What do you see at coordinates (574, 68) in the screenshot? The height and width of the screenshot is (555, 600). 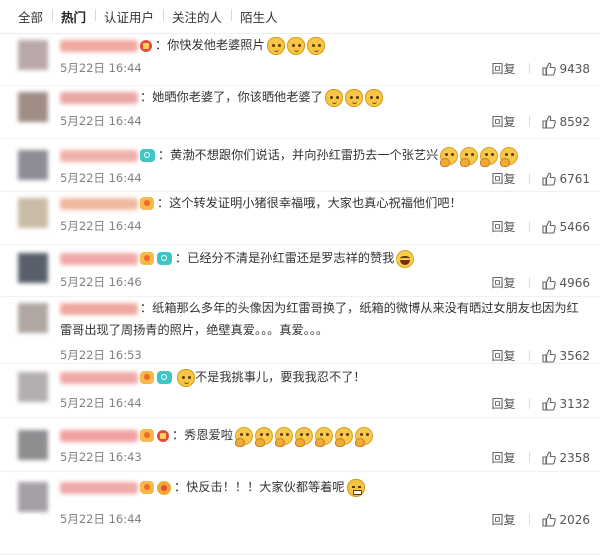 I see `like-count: 9438` at bounding box center [574, 68].